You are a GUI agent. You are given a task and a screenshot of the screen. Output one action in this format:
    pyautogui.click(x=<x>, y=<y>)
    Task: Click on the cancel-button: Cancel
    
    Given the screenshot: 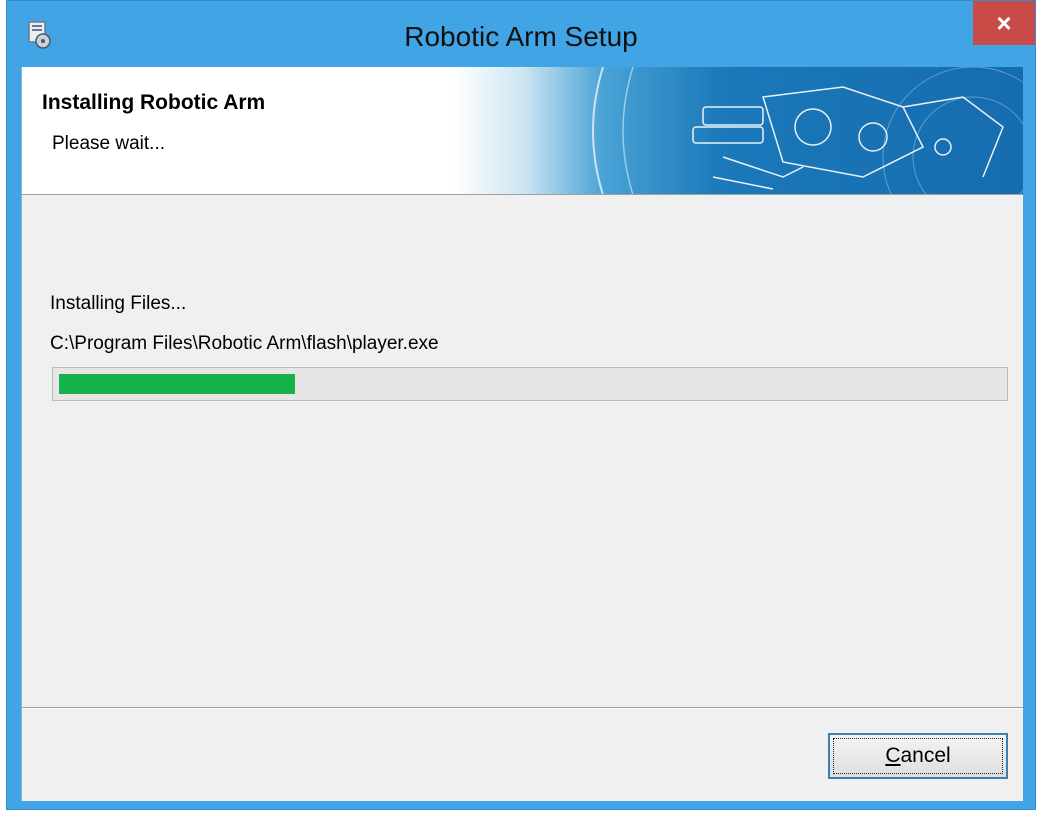 What is the action you would take?
    pyautogui.click(x=918, y=756)
    